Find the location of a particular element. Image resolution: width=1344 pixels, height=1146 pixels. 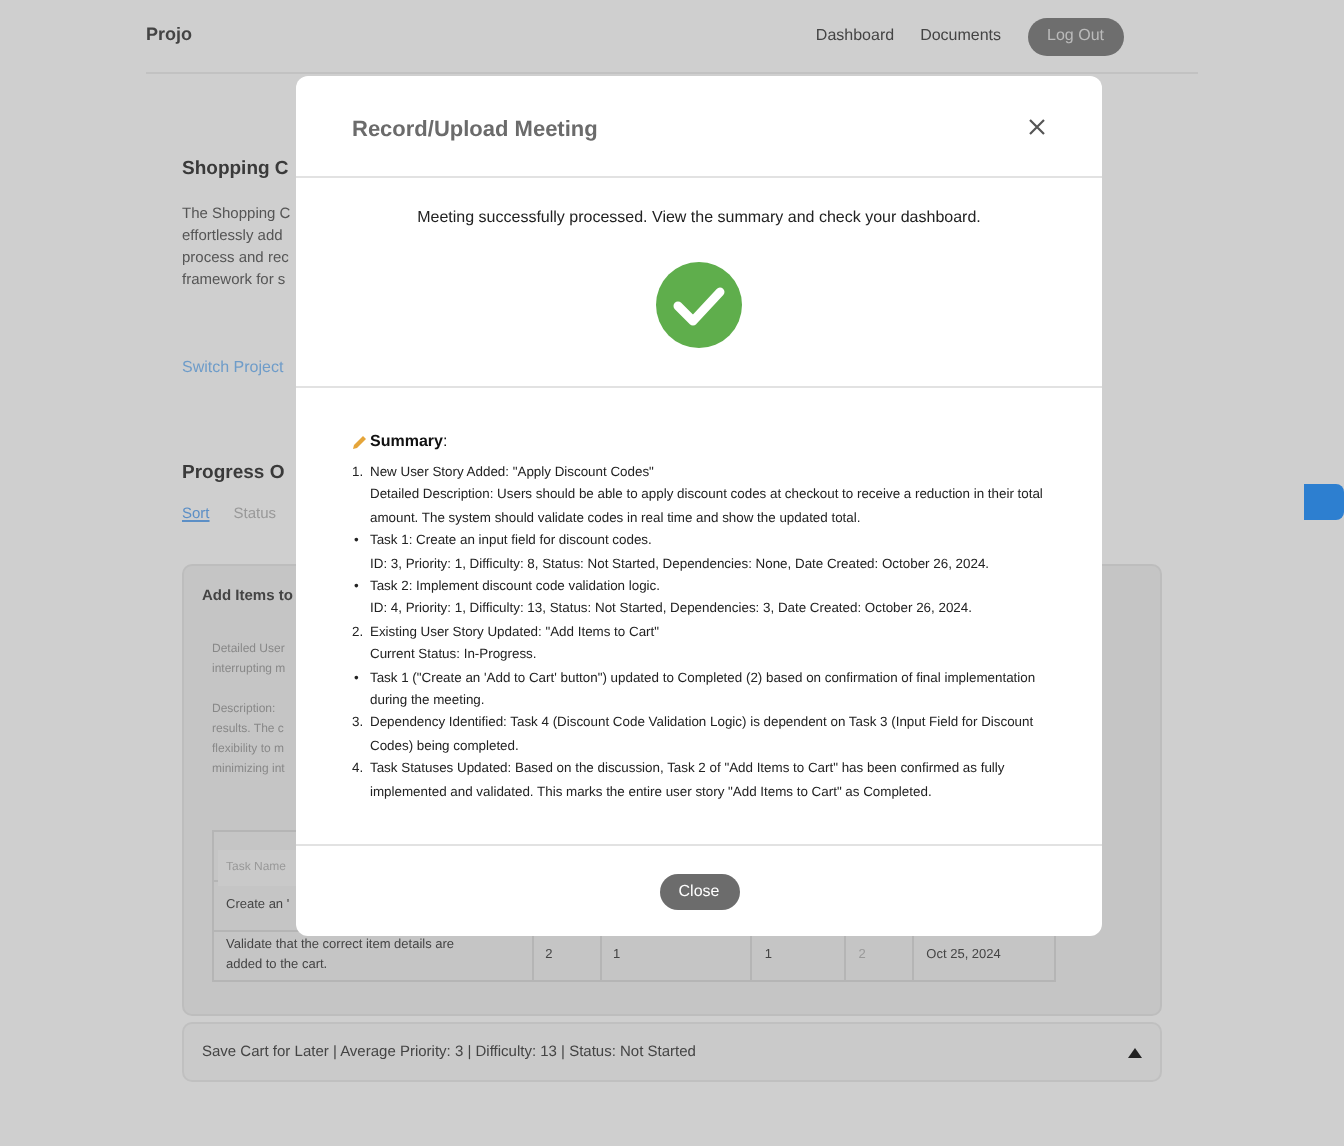

close-icon is located at coordinates (1037, 126).